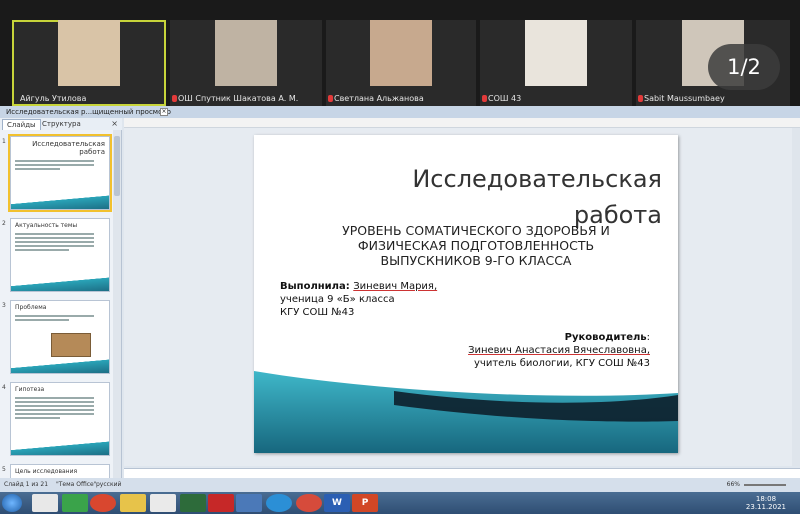  I want to click on participant-name: СОШ 43, so click(505, 98).